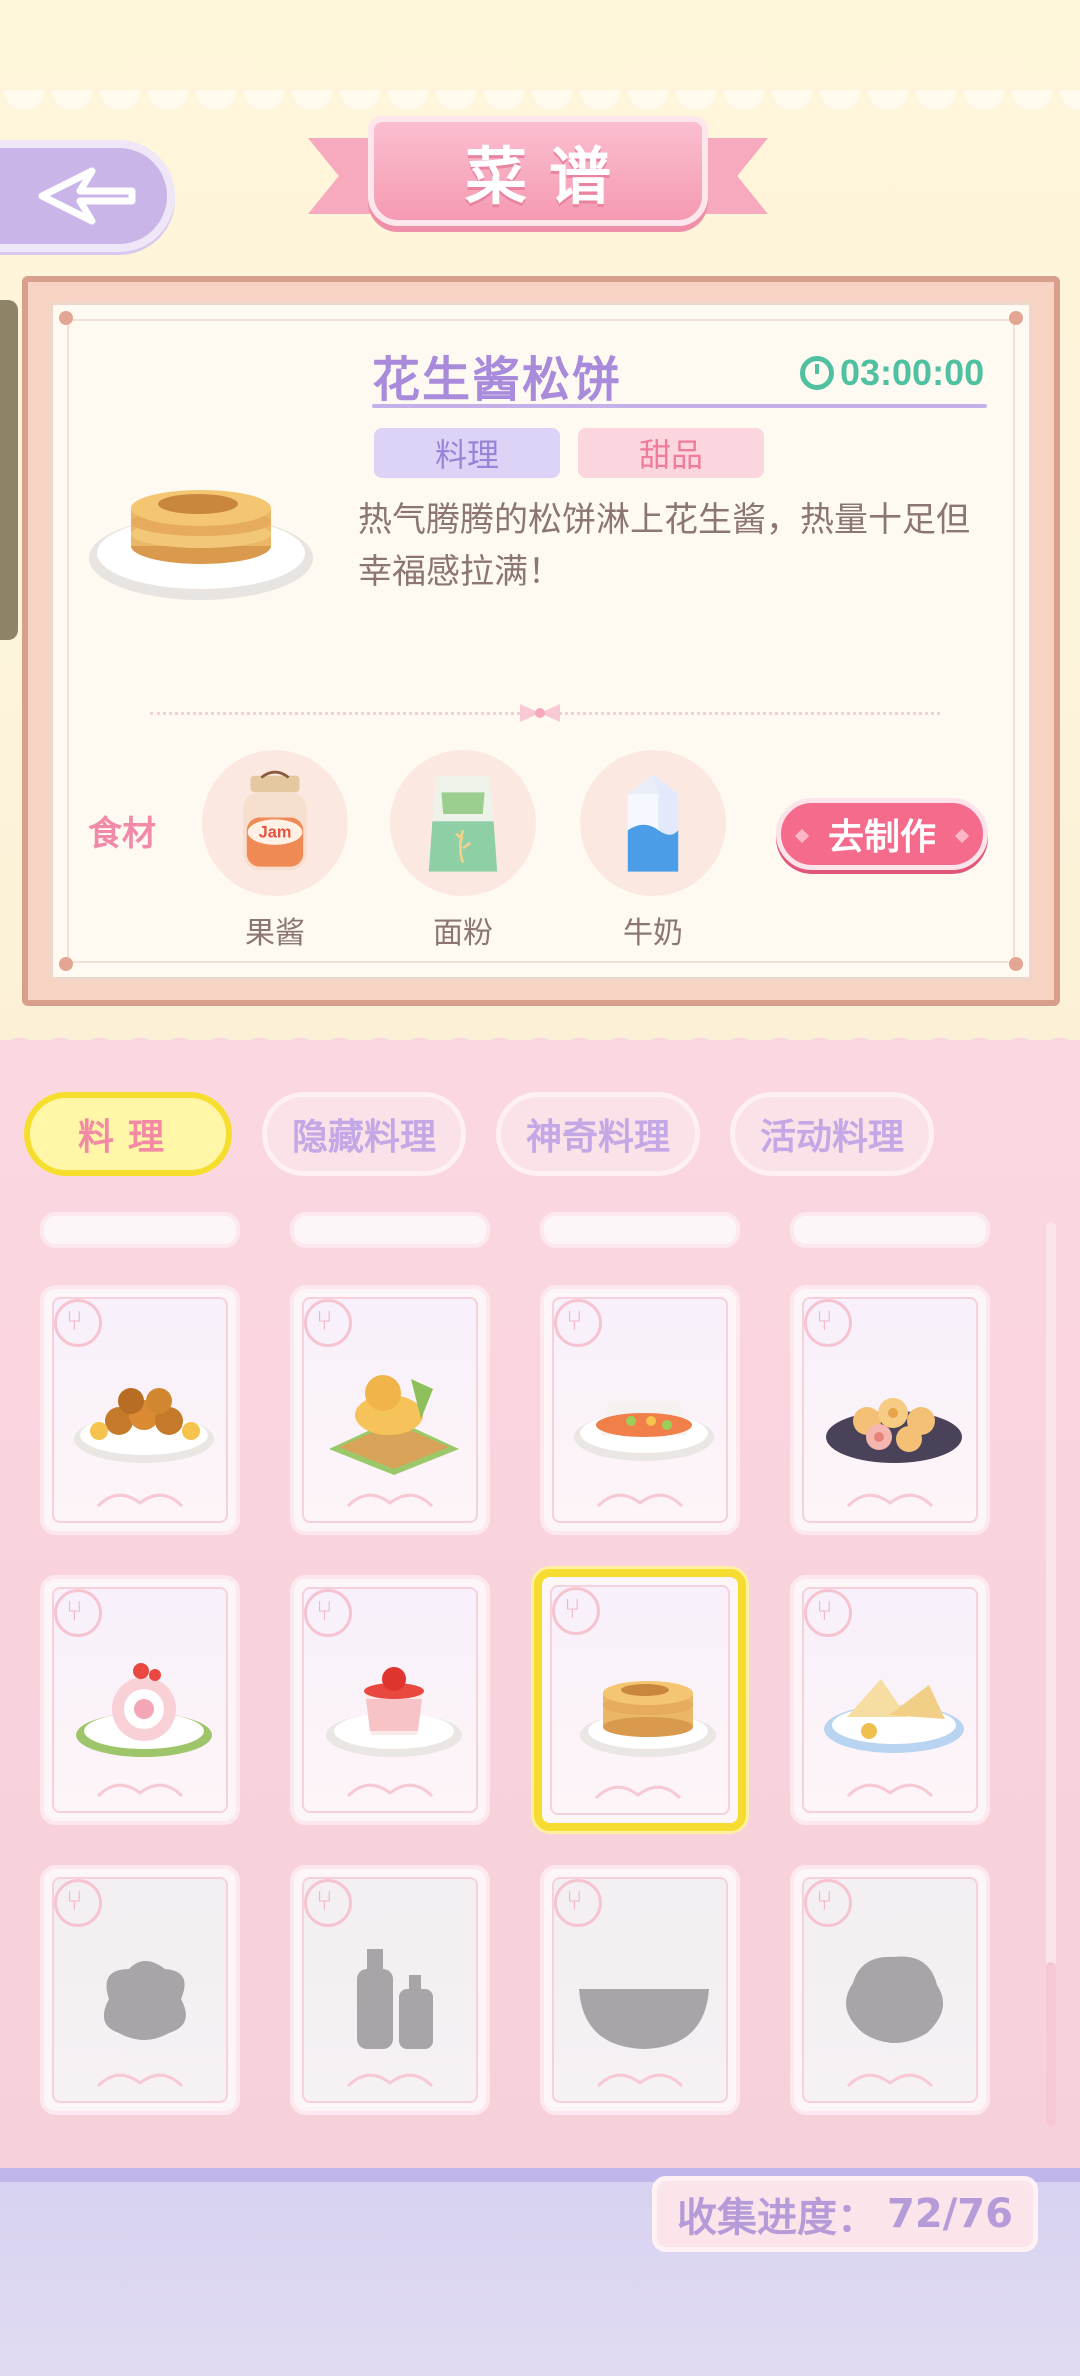  I want to click on milk-carton-icon, so click(653, 823).